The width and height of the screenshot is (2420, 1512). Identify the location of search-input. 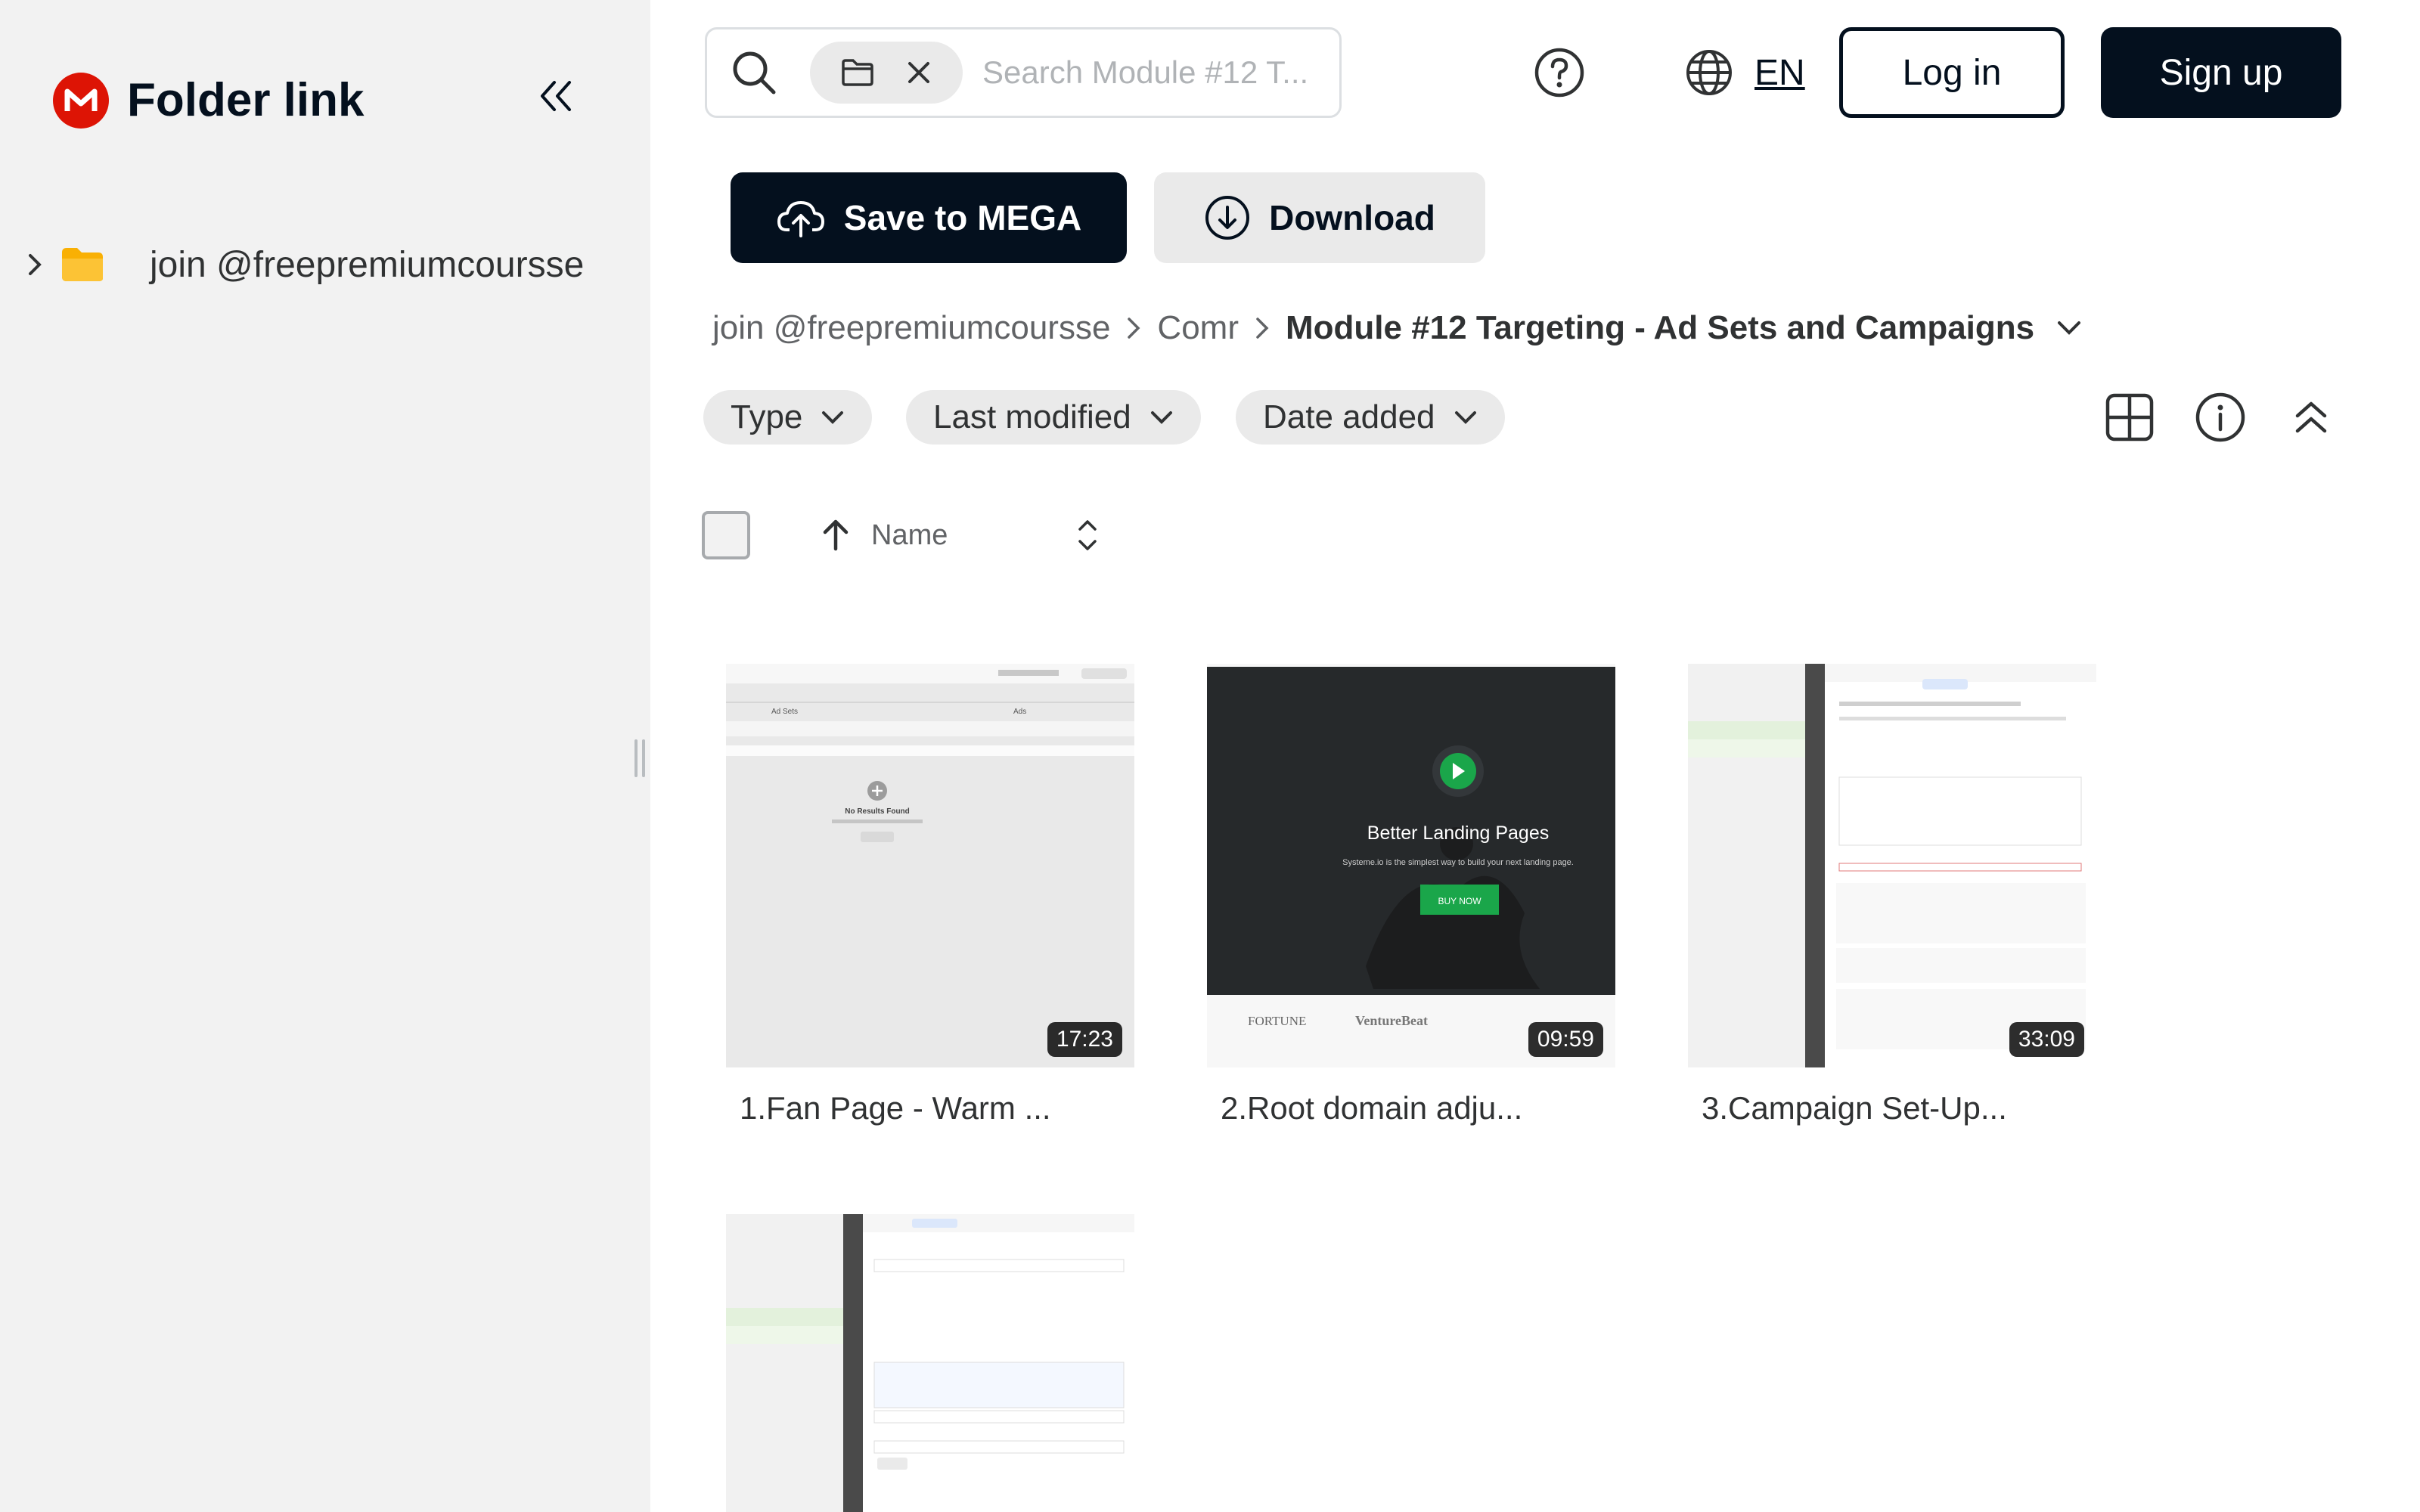
(1156, 72).